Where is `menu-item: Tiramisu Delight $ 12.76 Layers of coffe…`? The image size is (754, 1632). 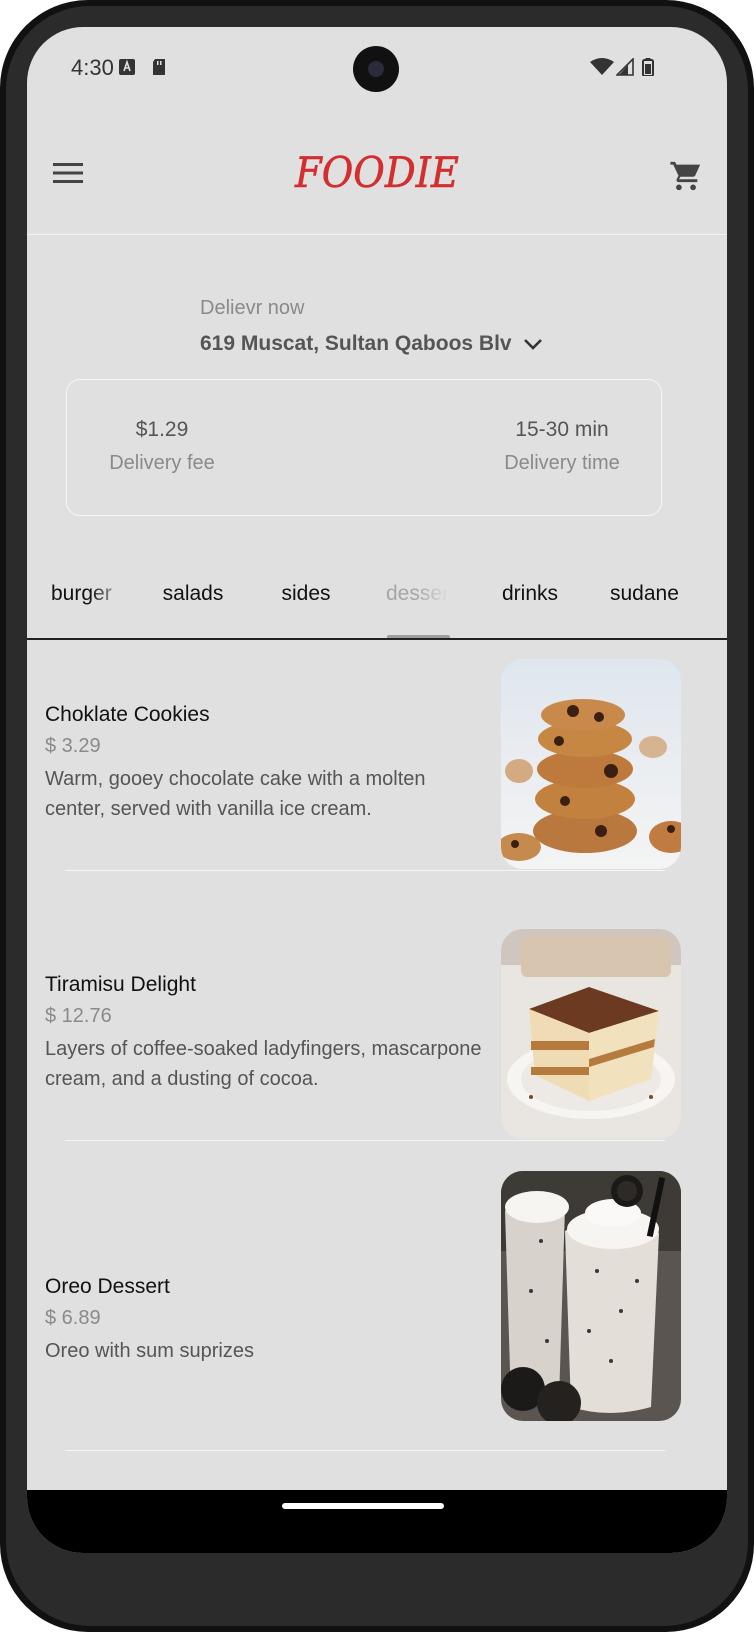 menu-item: Tiramisu Delight $ 12.76 Layers of coffe… is located at coordinates (377, 1021).